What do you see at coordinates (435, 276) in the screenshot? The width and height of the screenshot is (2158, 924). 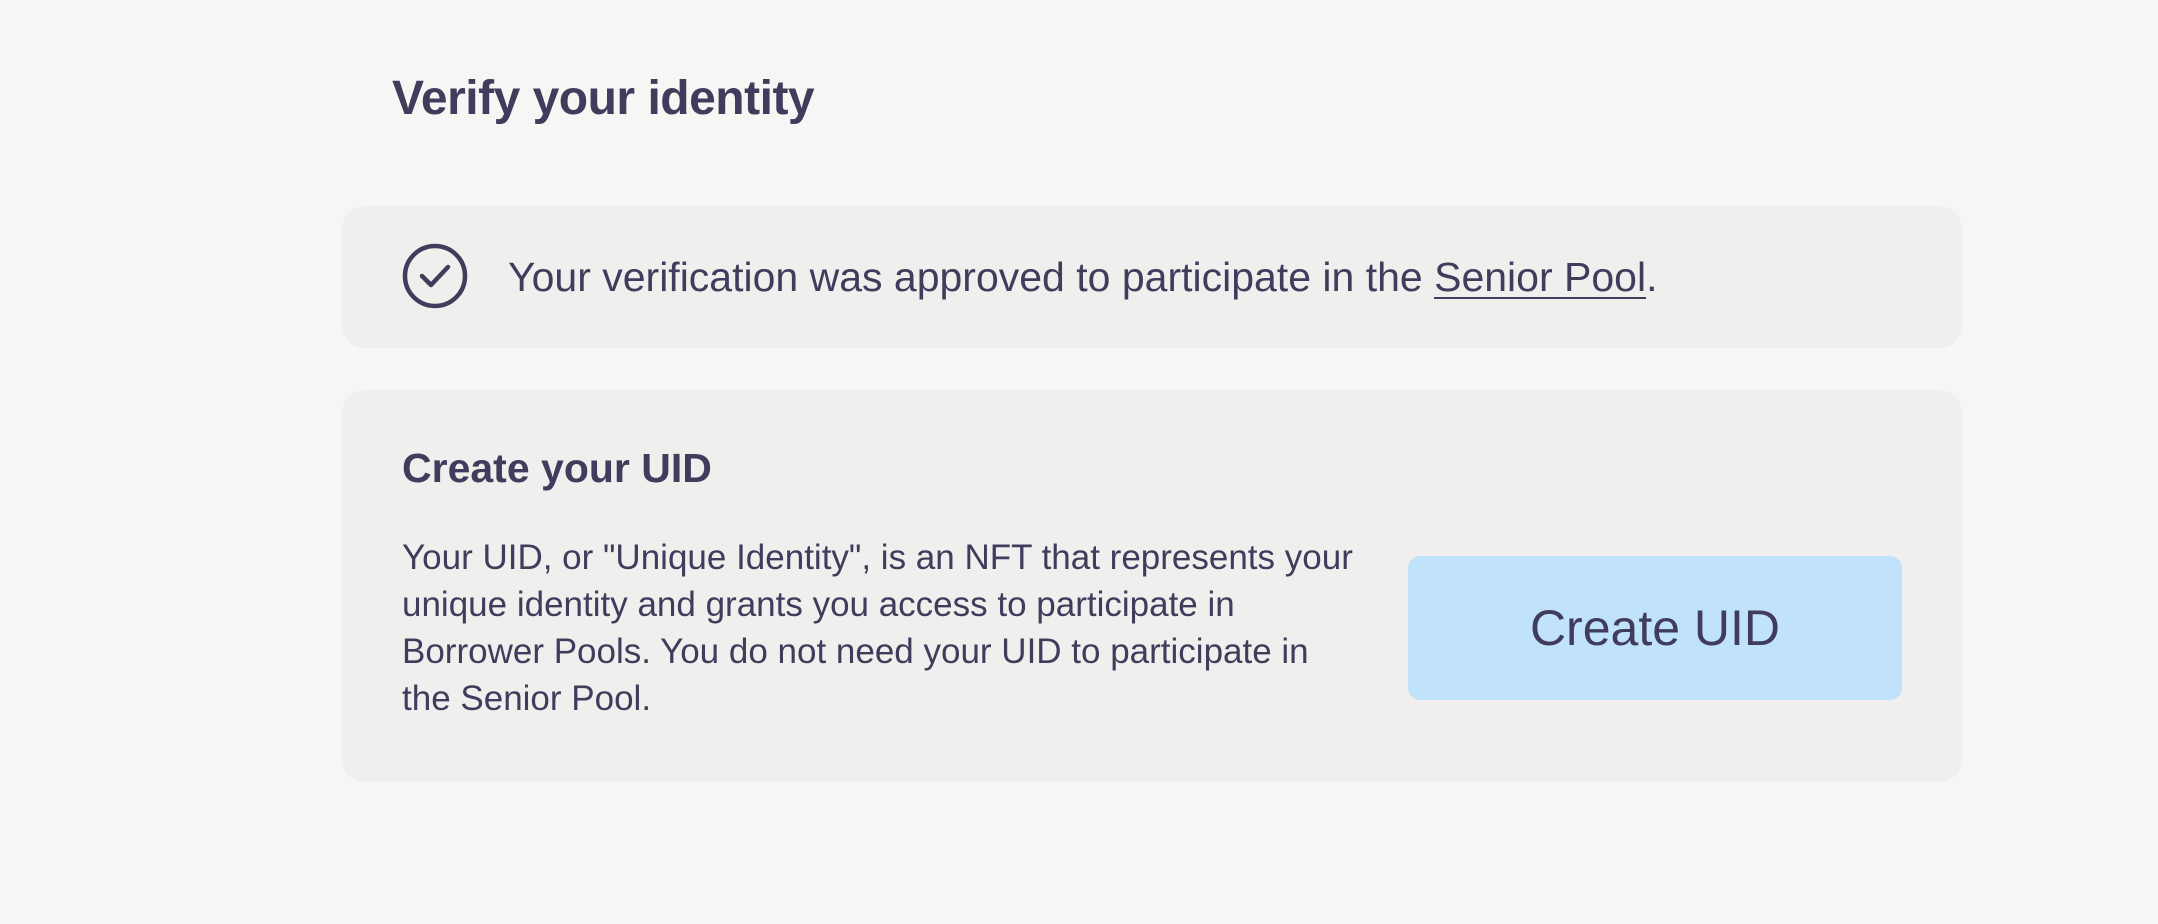 I see `check-circle-icon` at bounding box center [435, 276].